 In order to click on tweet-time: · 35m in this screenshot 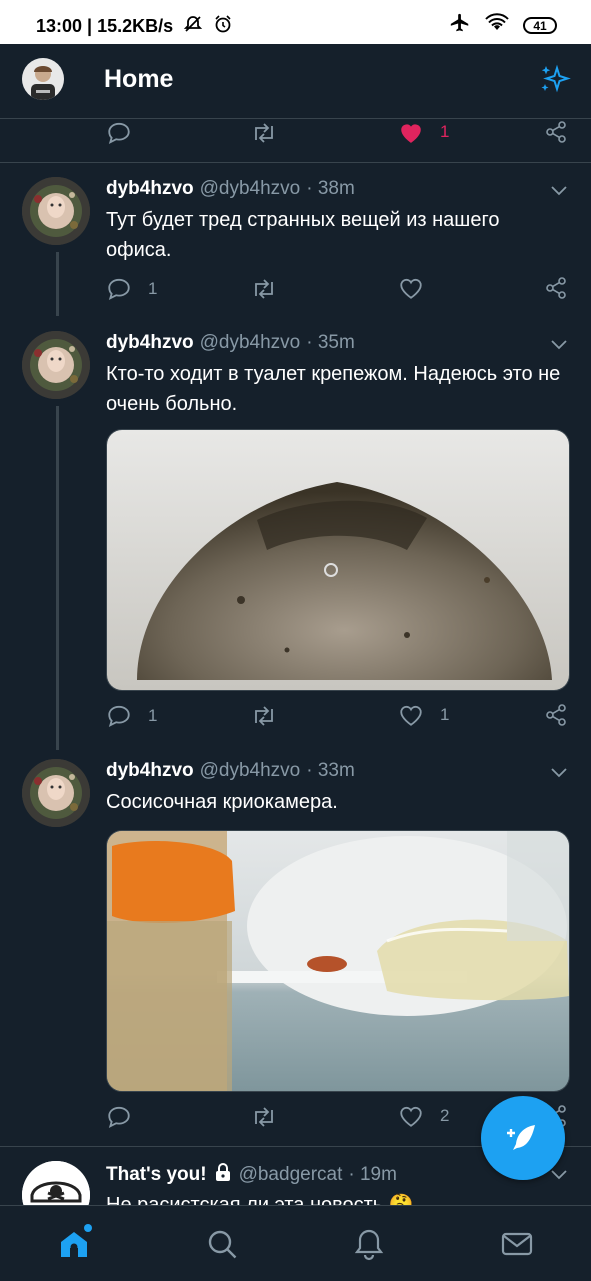, I will do `click(330, 342)`.